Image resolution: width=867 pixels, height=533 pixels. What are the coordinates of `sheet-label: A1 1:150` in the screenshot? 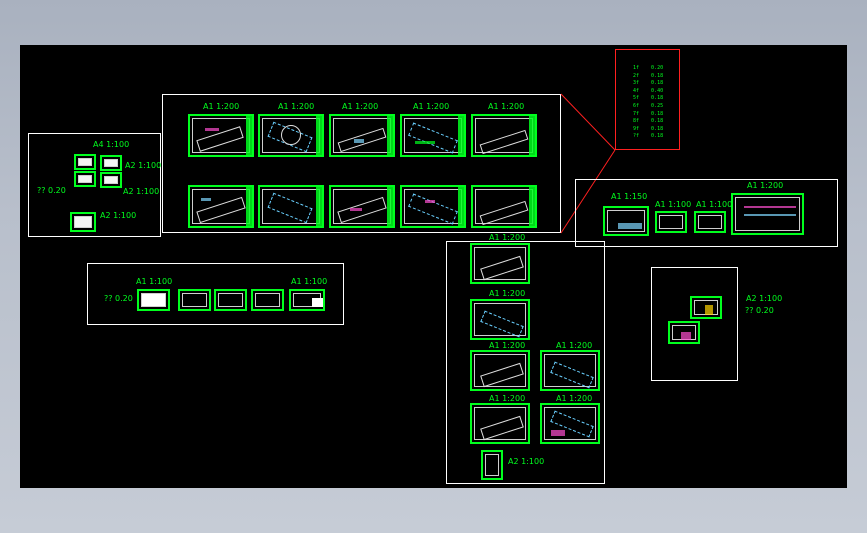 It's located at (629, 196).